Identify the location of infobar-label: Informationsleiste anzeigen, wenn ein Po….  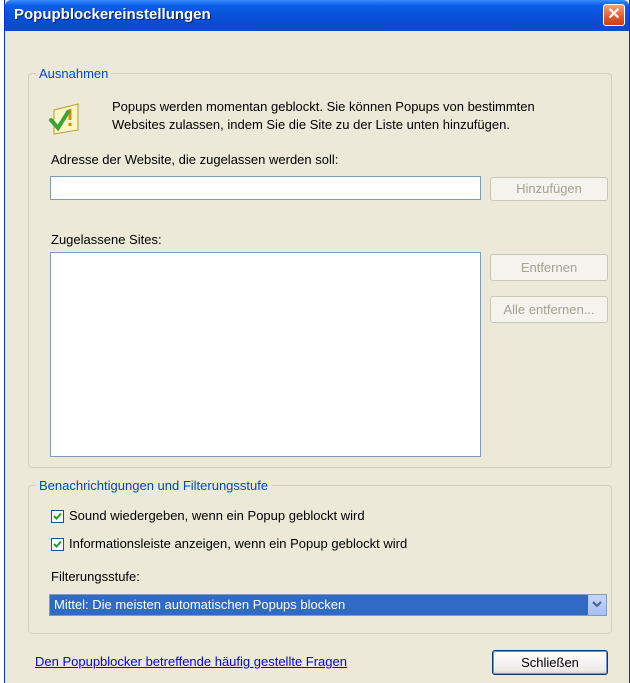
(238, 543).